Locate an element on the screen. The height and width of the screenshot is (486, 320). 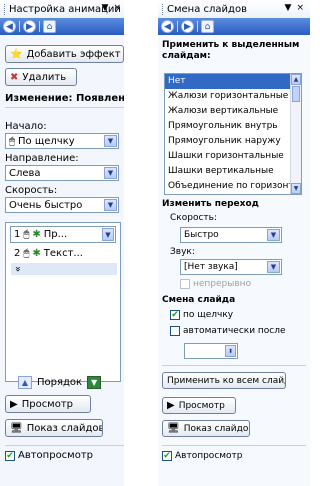
start-select: 🖱 По щелчку ▼ is located at coordinates (62, 141).